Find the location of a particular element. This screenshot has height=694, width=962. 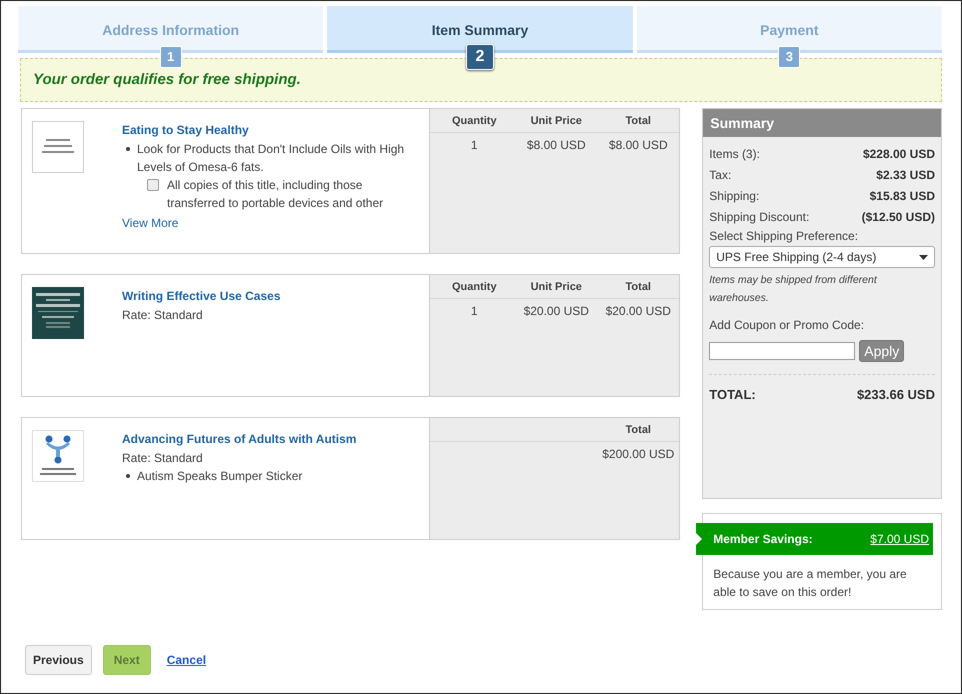

step-number: 3 is located at coordinates (789, 57).